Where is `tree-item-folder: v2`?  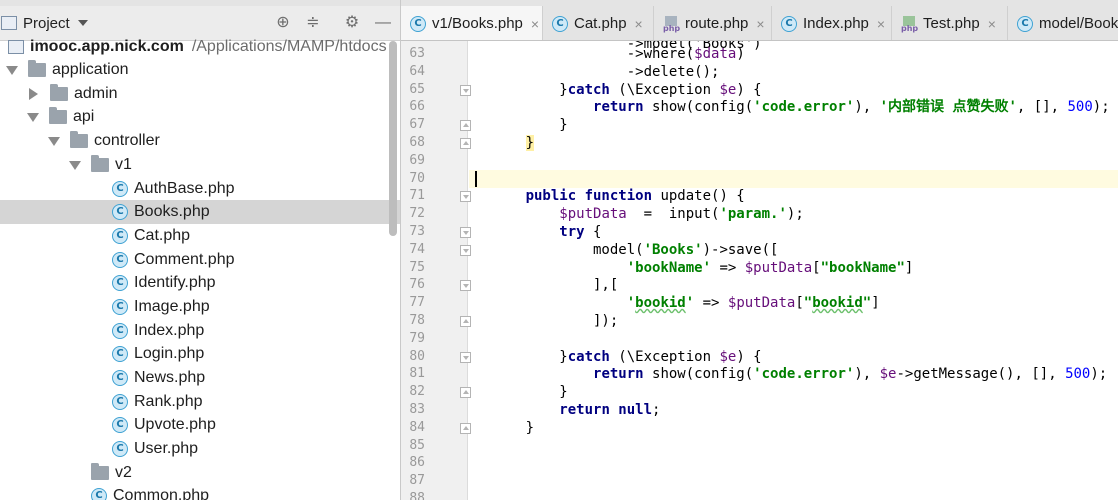 tree-item-folder: v2 is located at coordinates (200, 473).